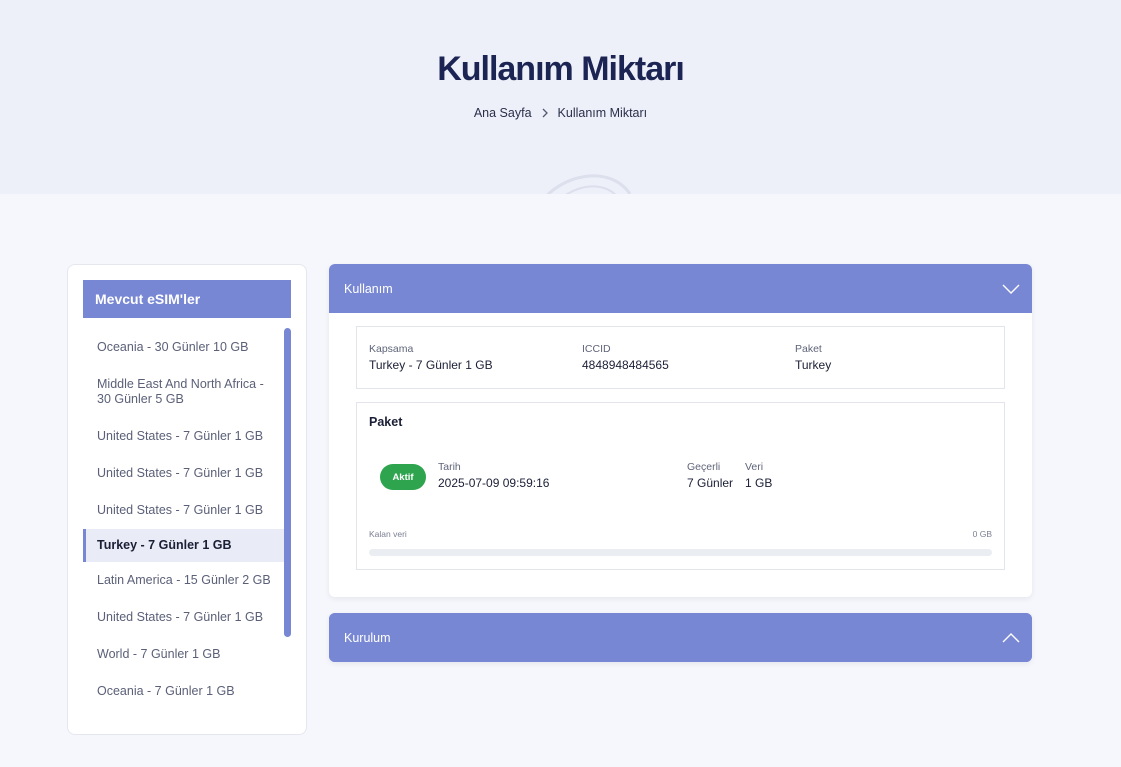 This screenshot has width=1121, height=767. Describe the element at coordinates (187, 299) in the screenshot. I see `esim-list-title: Mevcut eSIM'ler` at that location.